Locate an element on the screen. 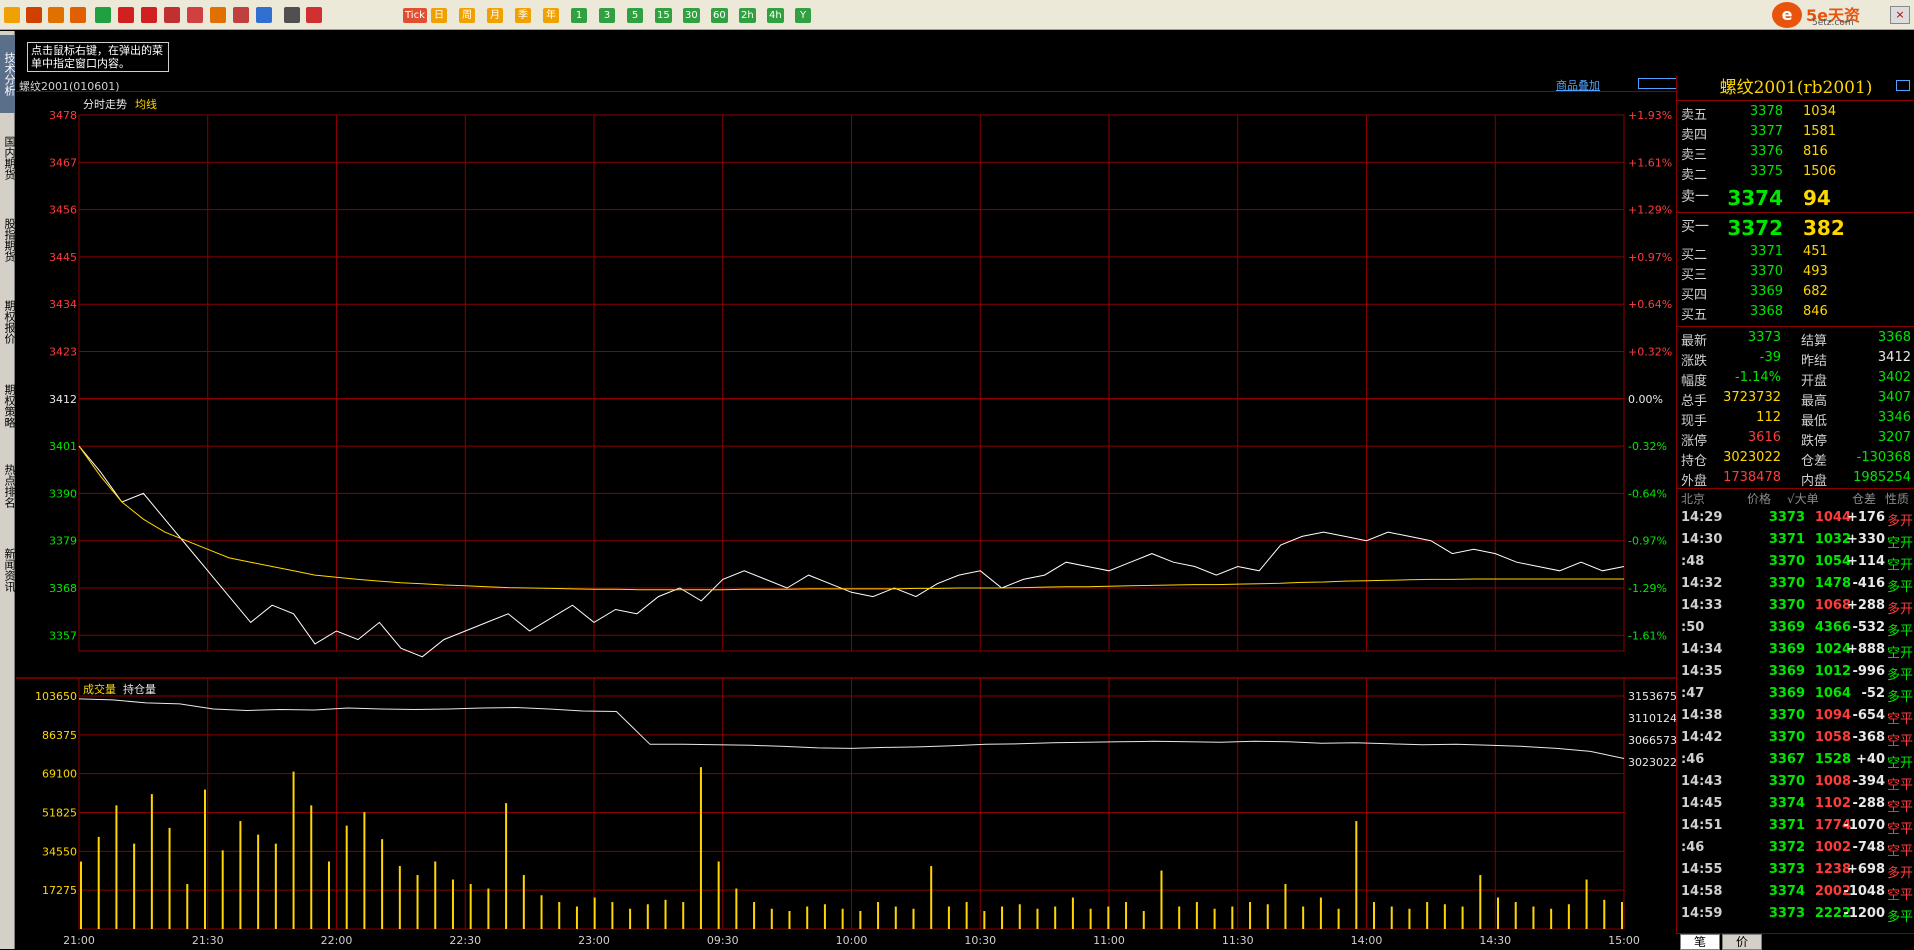  zoom-out-icon is located at coordinates (149, 15).